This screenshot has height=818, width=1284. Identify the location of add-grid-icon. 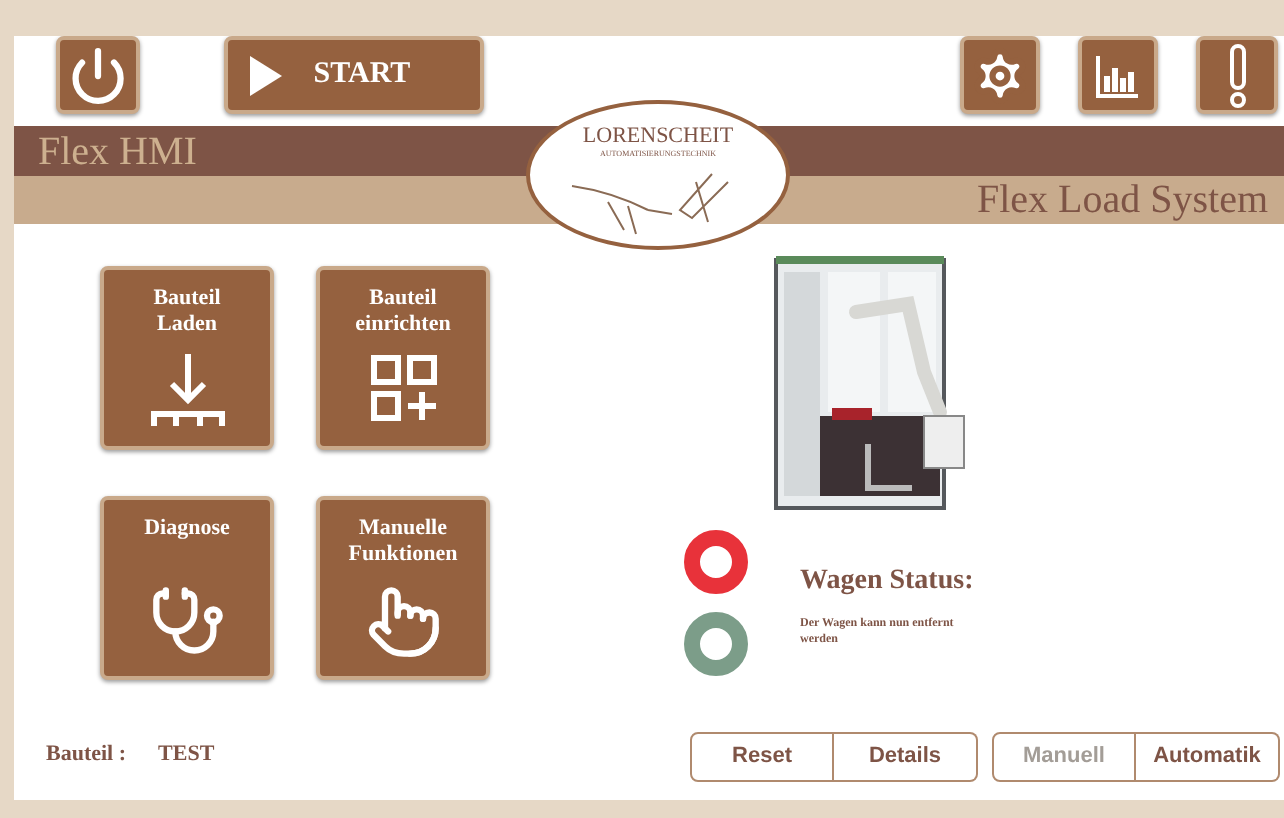
(403, 388).